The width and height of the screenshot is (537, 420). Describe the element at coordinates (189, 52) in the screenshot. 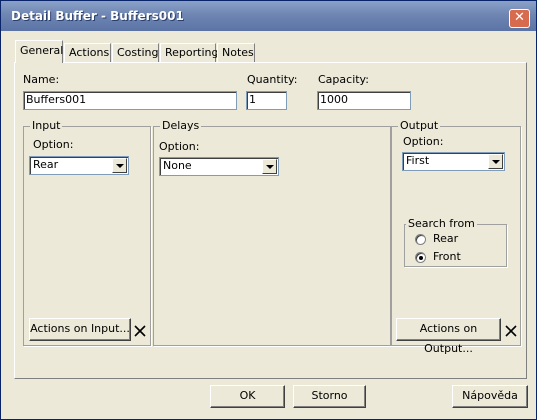

I see `tab-reporting: Reporting` at that location.